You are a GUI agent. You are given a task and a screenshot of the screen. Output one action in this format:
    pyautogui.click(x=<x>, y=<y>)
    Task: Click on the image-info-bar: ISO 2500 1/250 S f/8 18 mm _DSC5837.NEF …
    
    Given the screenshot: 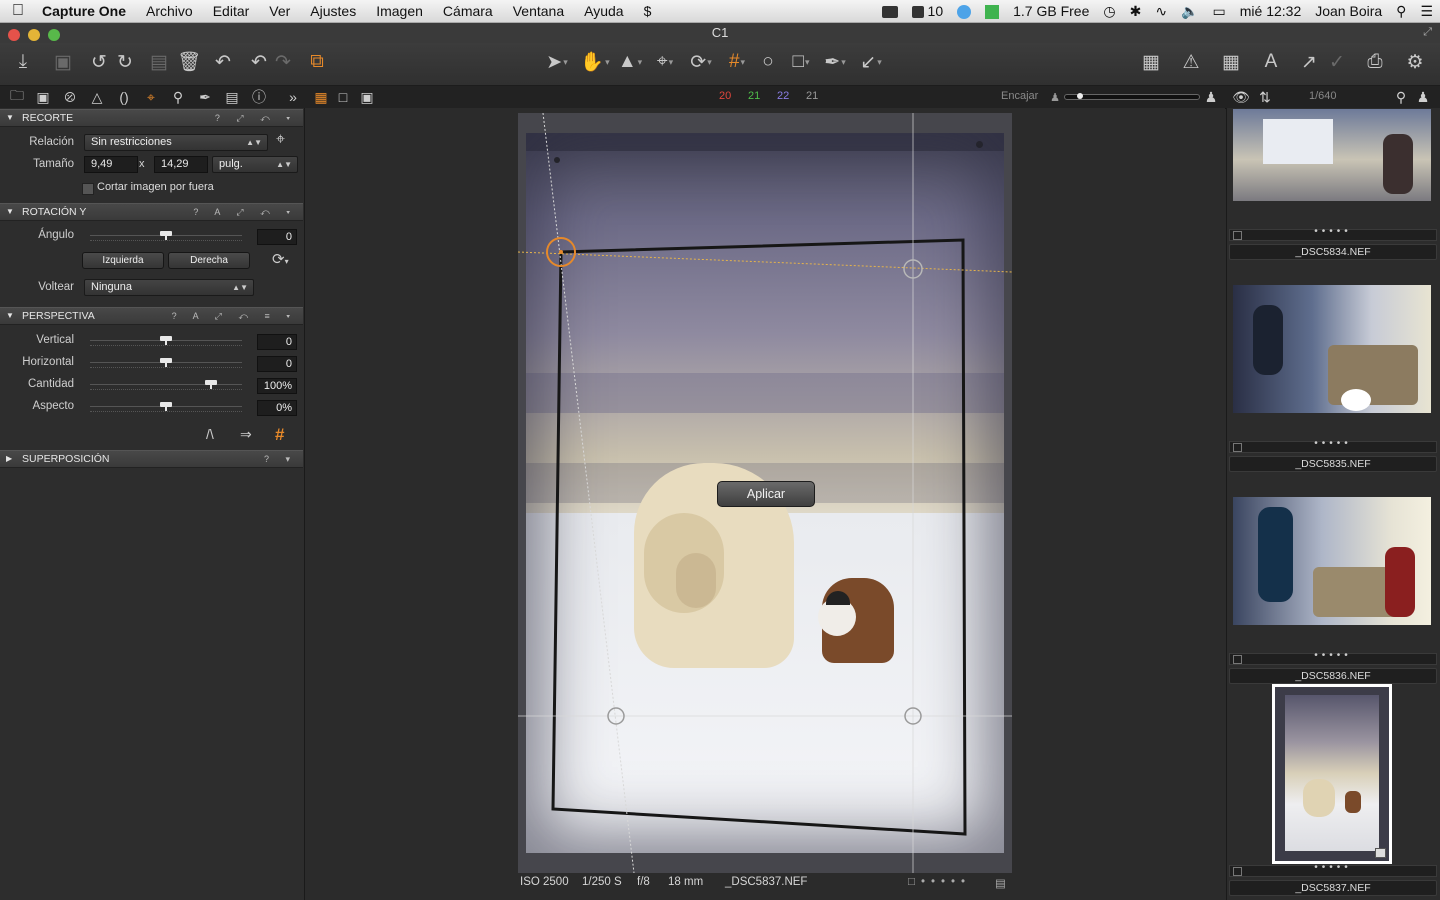 What is the action you would take?
    pyautogui.click(x=765, y=883)
    